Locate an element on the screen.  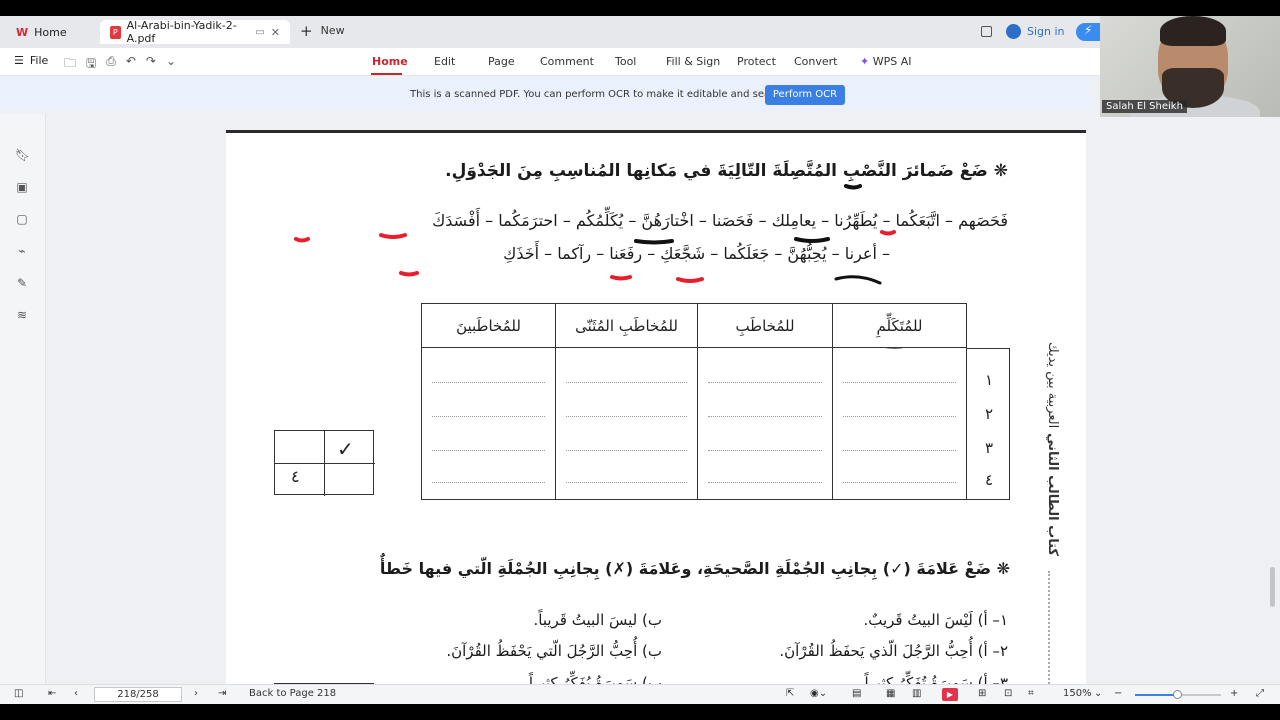
fit-page-icon: ⊡ is located at coordinates (1008, 693).